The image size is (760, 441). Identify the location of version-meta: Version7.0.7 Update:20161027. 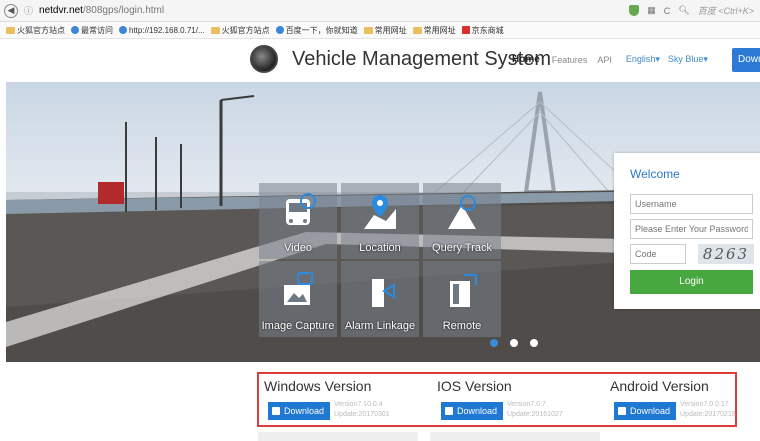
(535, 410).